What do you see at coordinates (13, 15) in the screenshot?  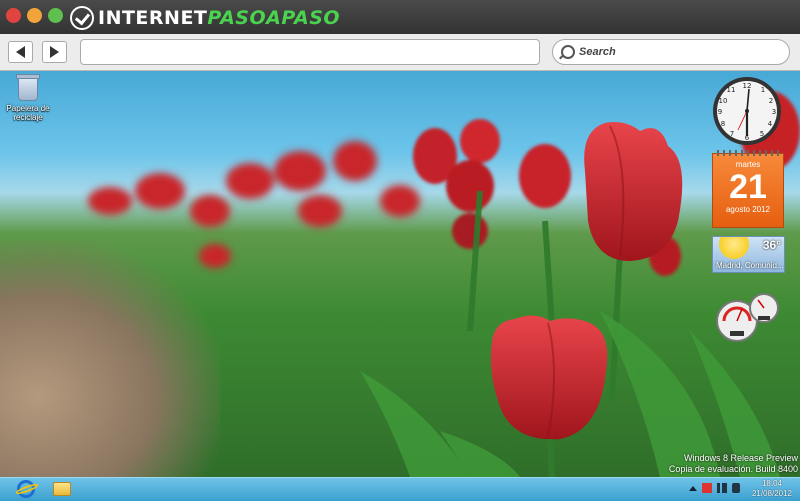 I see `close-icon` at bounding box center [13, 15].